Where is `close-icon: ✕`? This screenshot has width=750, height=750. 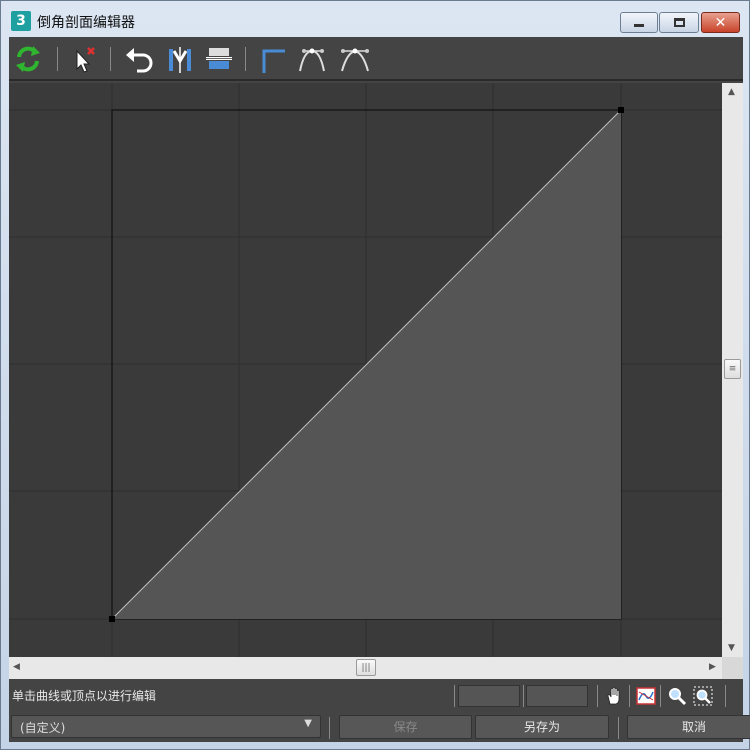
close-icon: ✕ is located at coordinates (720, 22).